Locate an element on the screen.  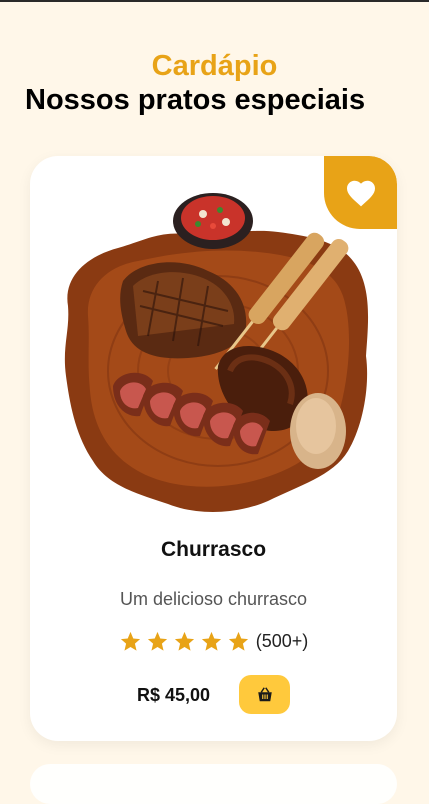
dish-price: R$ 45,00 is located at coordinates (174, 695).